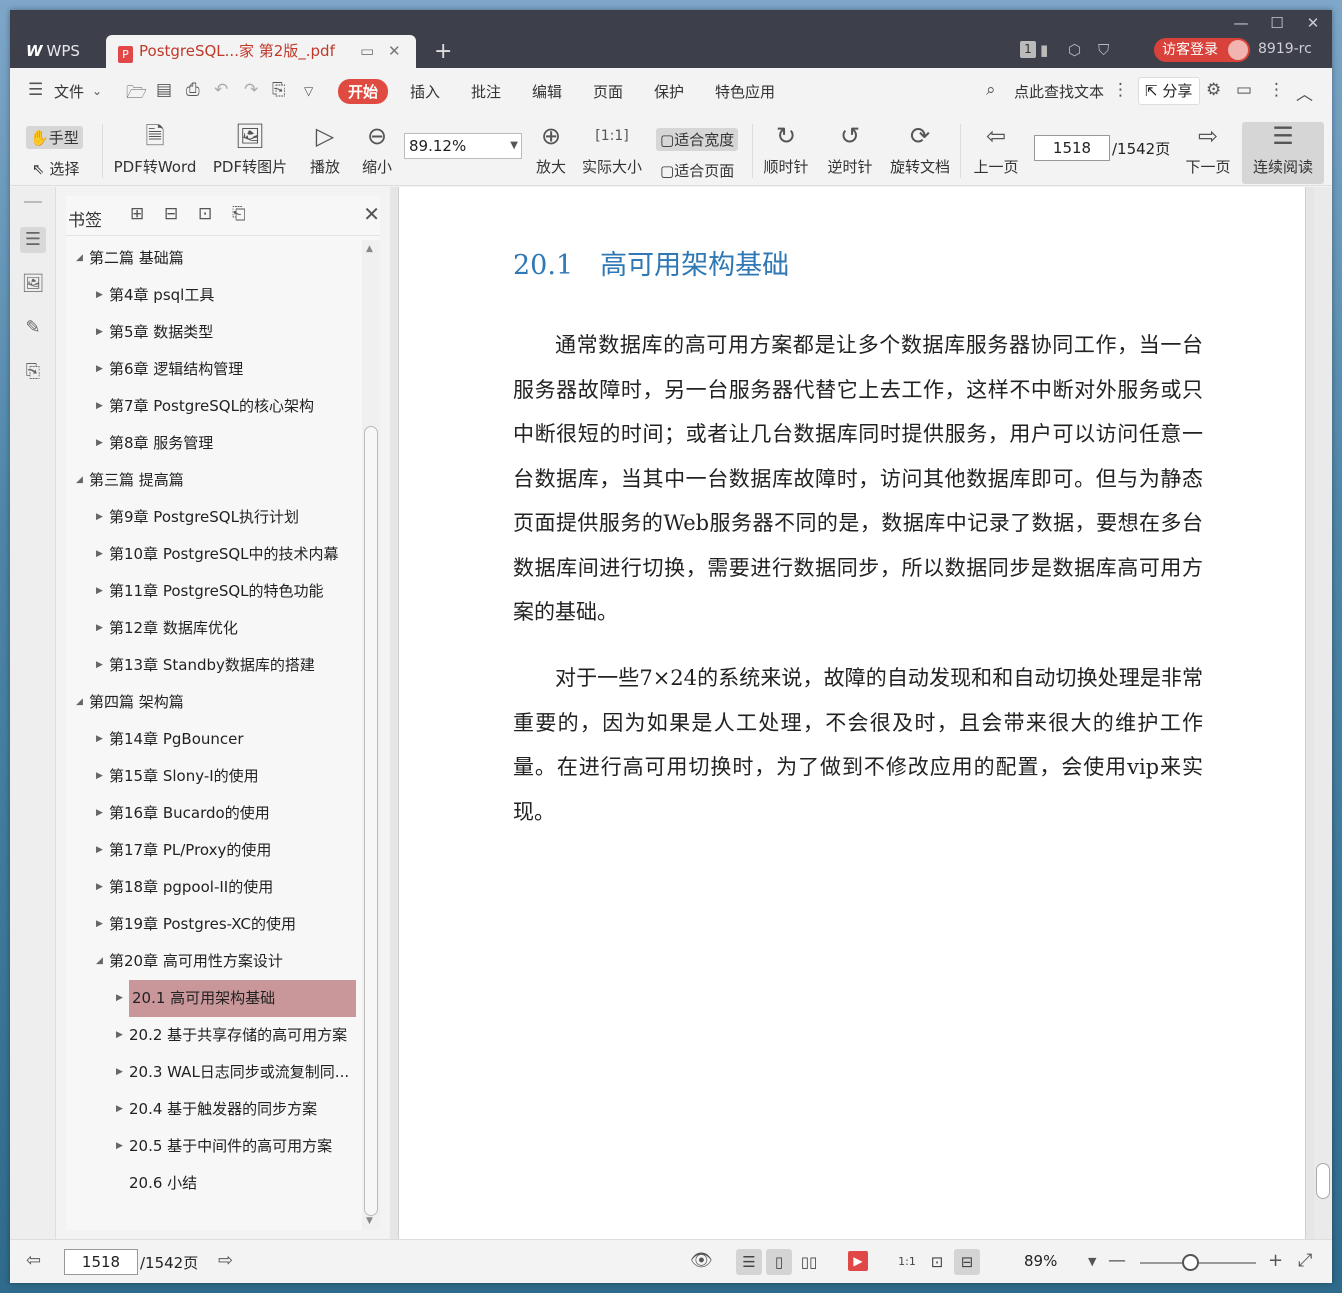 This screenshot has width=1342, height=1293. I want to click on tab-page: 页面, so click(608, 91).